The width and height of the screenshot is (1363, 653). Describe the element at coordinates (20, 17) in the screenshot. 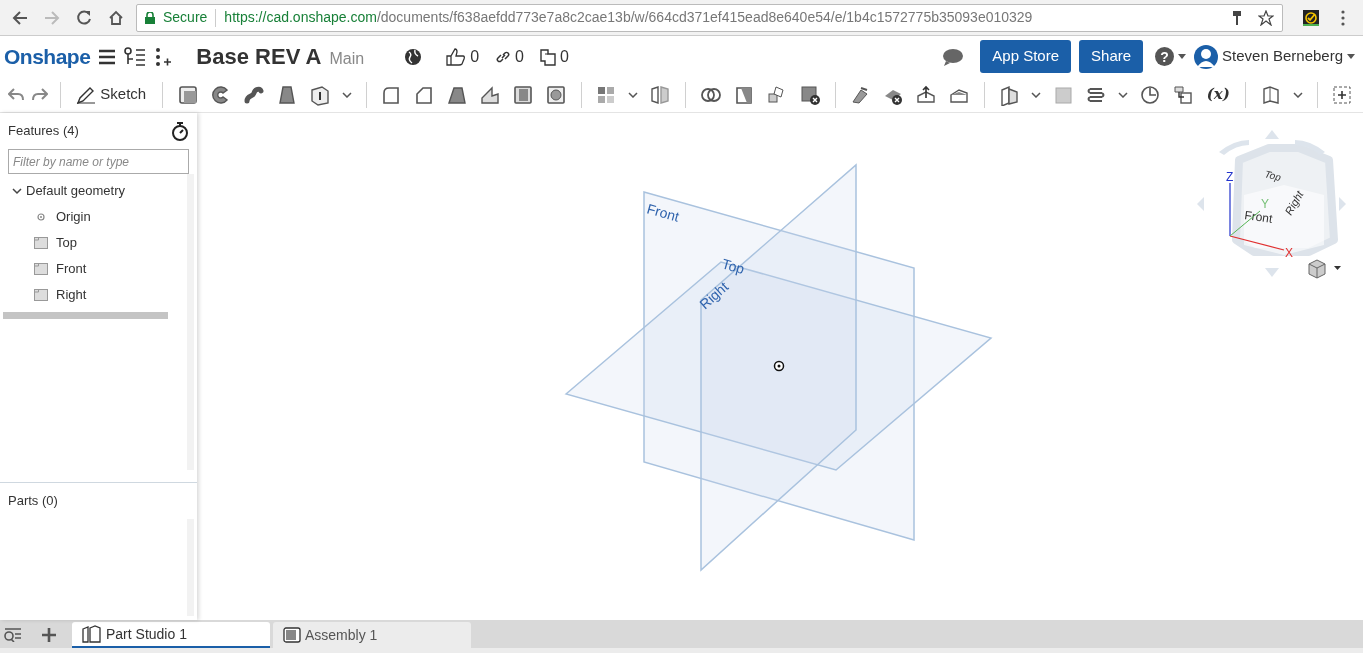

I see `back-icon` at that location.